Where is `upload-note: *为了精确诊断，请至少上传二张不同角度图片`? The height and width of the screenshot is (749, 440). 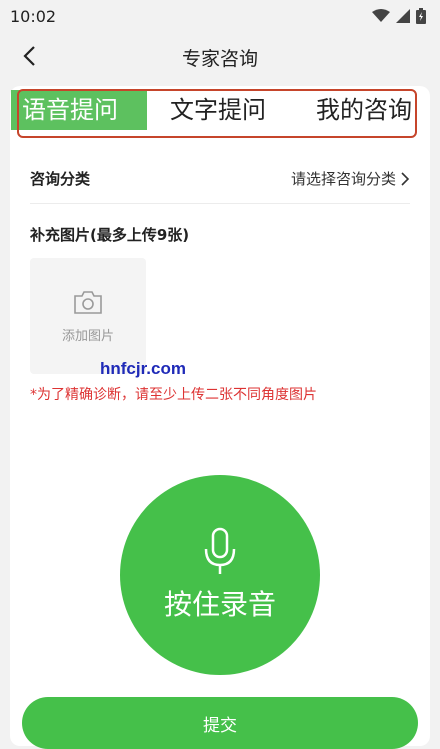 upload-note: *为了精确诊断，请至少上传二张不同角度图片 is located at coordinates (173, 395).